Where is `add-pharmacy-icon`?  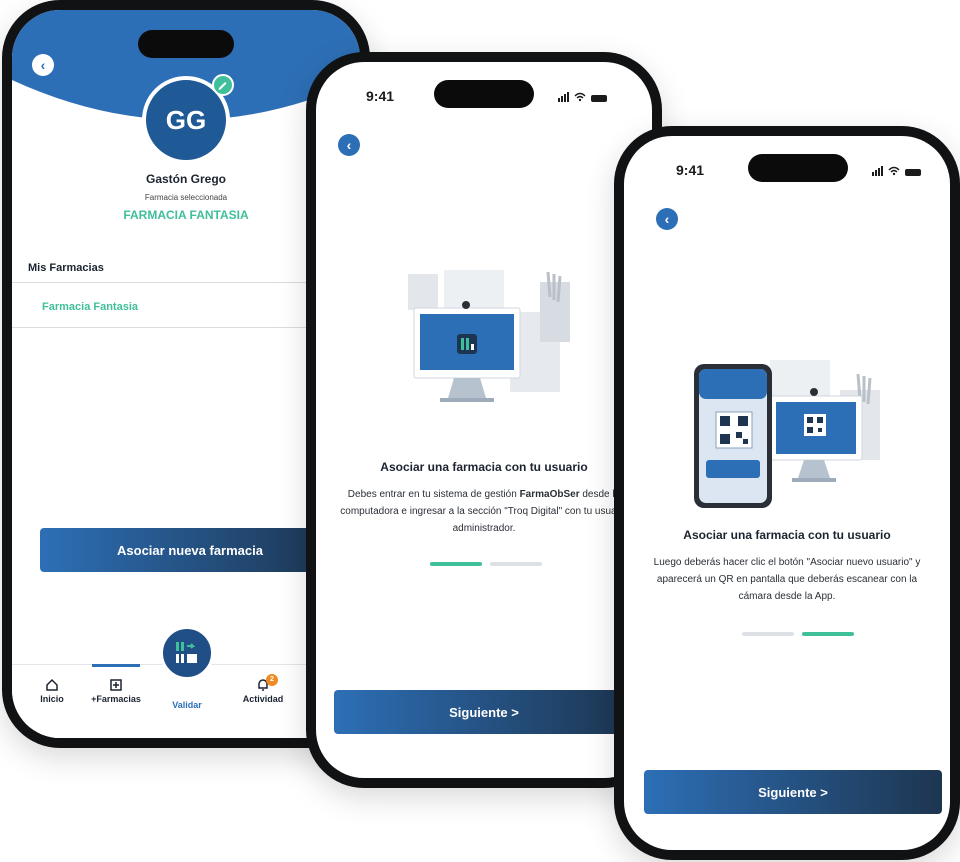
add-pharmacy-icon is located at coordinates (116, 685).